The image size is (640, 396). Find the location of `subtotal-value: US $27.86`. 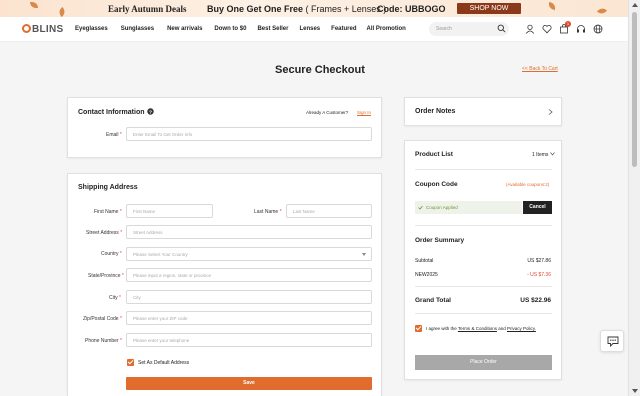

subtotal-value: US $27.86 is located at coordinates (539, 261).